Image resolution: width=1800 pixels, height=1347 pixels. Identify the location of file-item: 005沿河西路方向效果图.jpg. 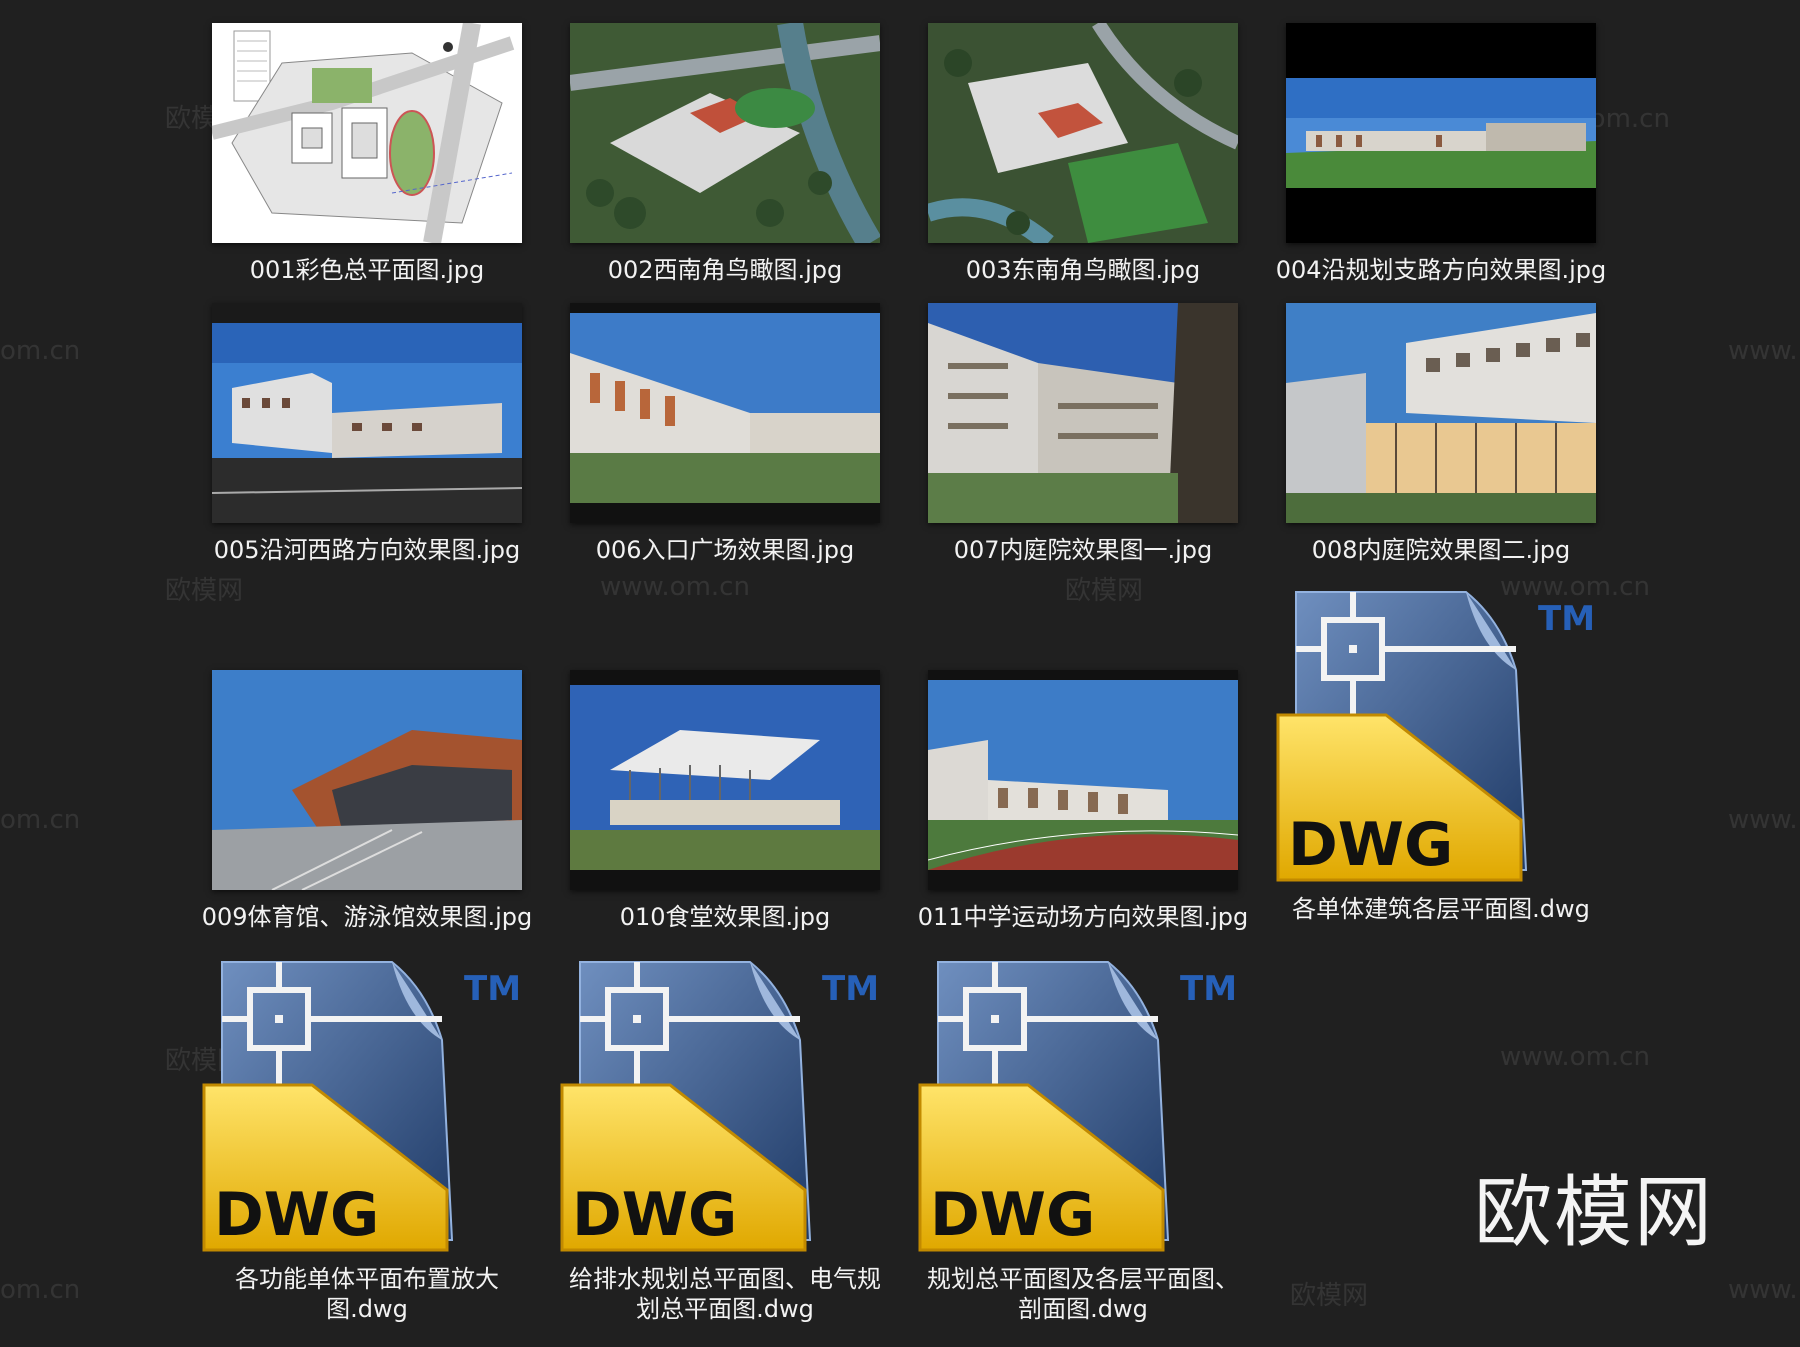
(367, 434).